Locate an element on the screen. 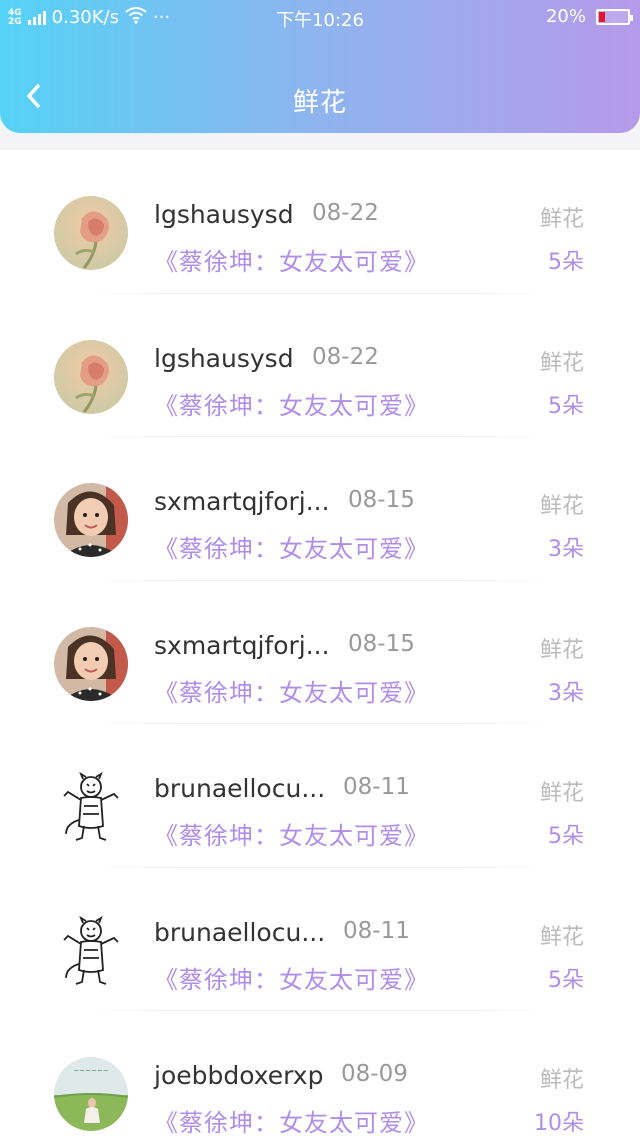 The width and height of the screenshot is (640, 1138). status-time: 下午10:26 is located at coordinates (320, 20).